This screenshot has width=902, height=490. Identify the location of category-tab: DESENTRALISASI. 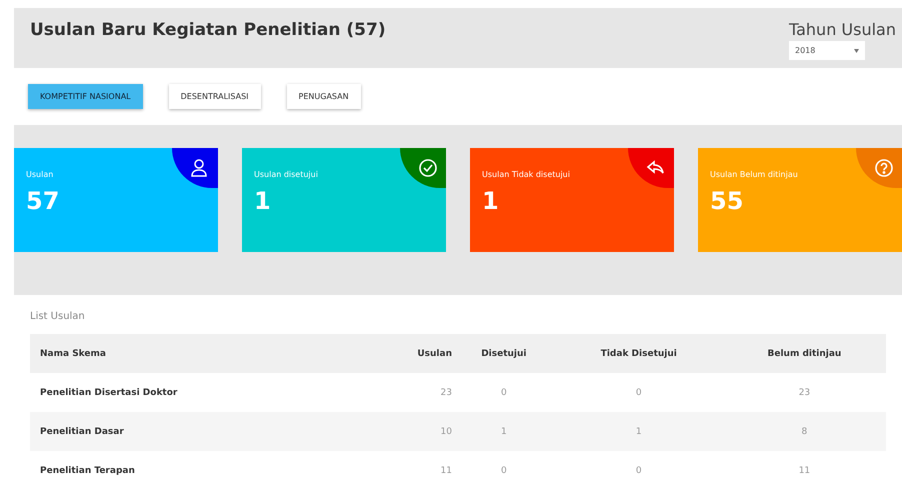
(214, 96).